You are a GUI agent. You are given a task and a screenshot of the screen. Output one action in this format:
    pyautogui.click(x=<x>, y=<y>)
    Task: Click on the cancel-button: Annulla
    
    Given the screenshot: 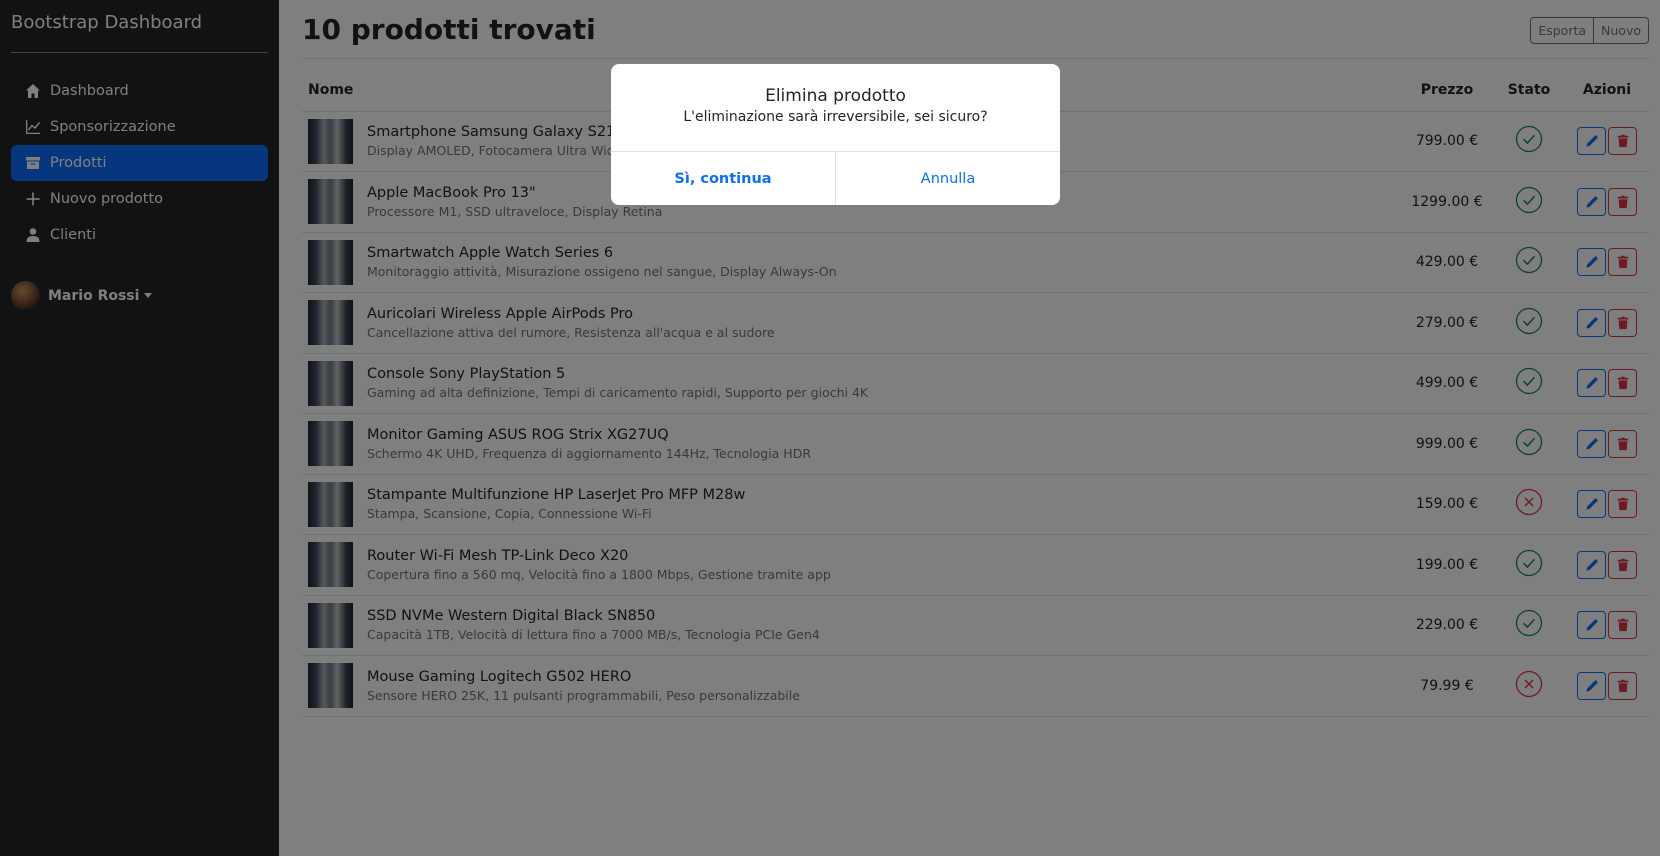 What is the action you would take?
    pyautogui.click(x=948, y=178)
    